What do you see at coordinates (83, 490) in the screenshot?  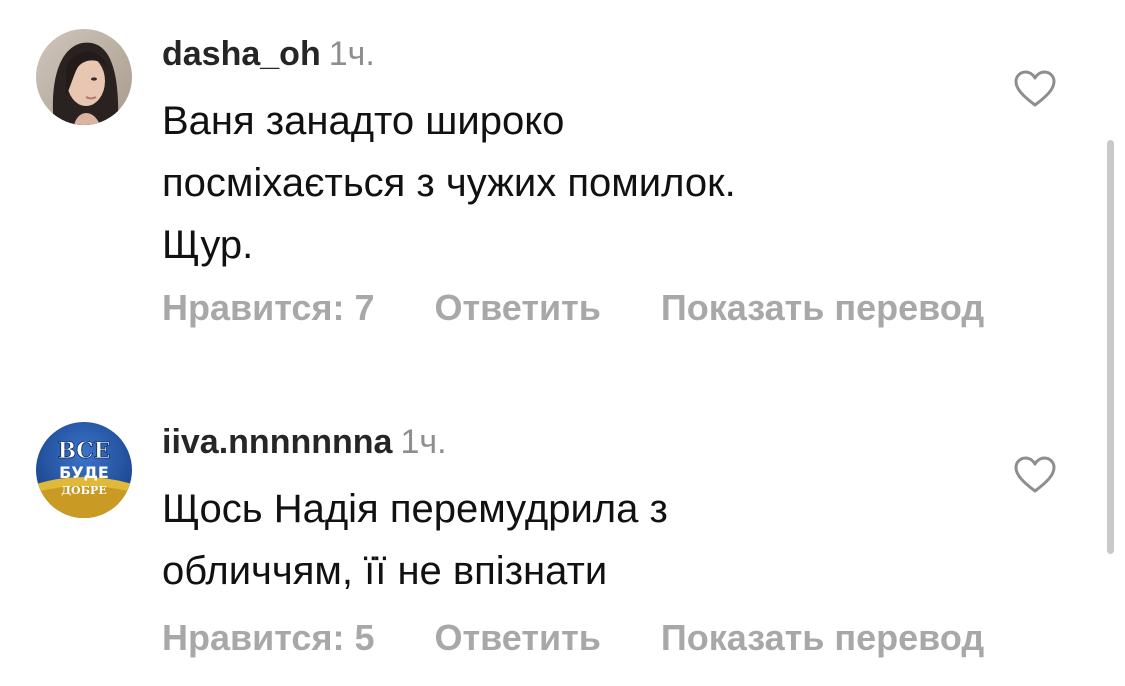 I see `avatar-text: ДОБРЕ` at bounding box center [83, 490].